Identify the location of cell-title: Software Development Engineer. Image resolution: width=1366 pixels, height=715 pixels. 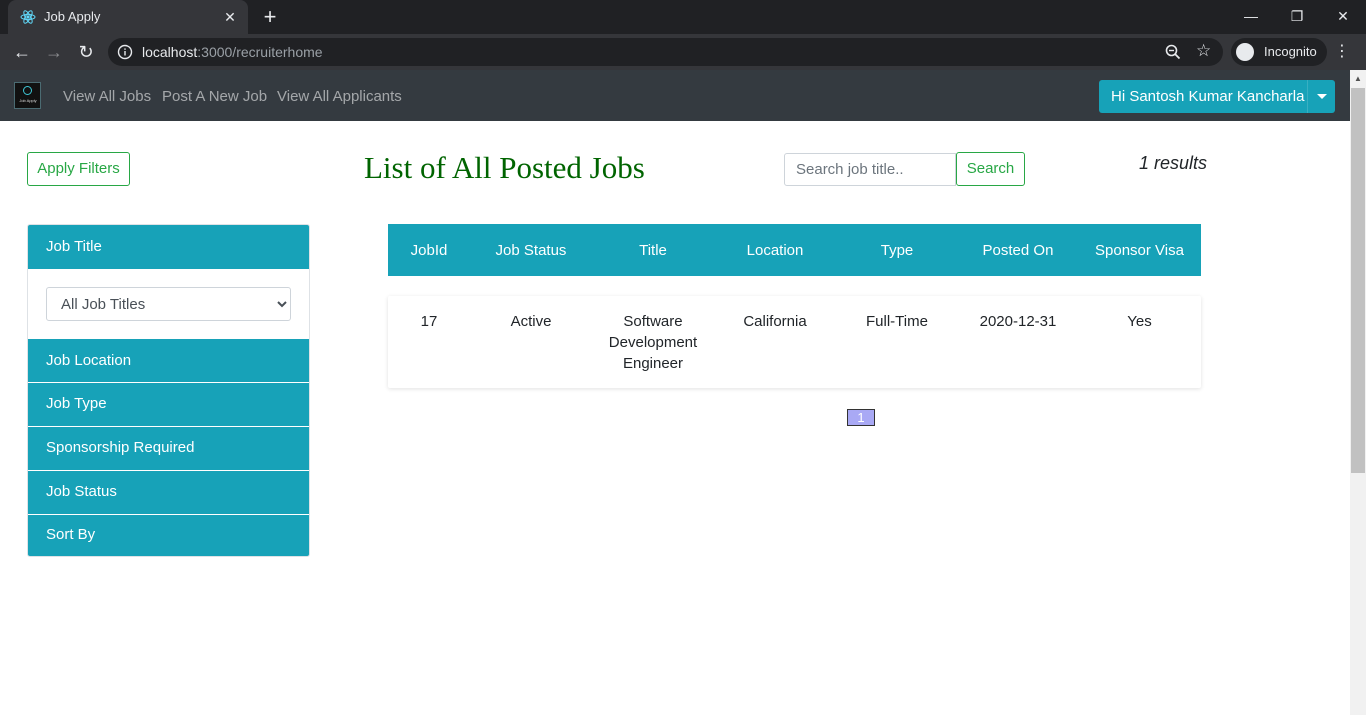
(653, 342).